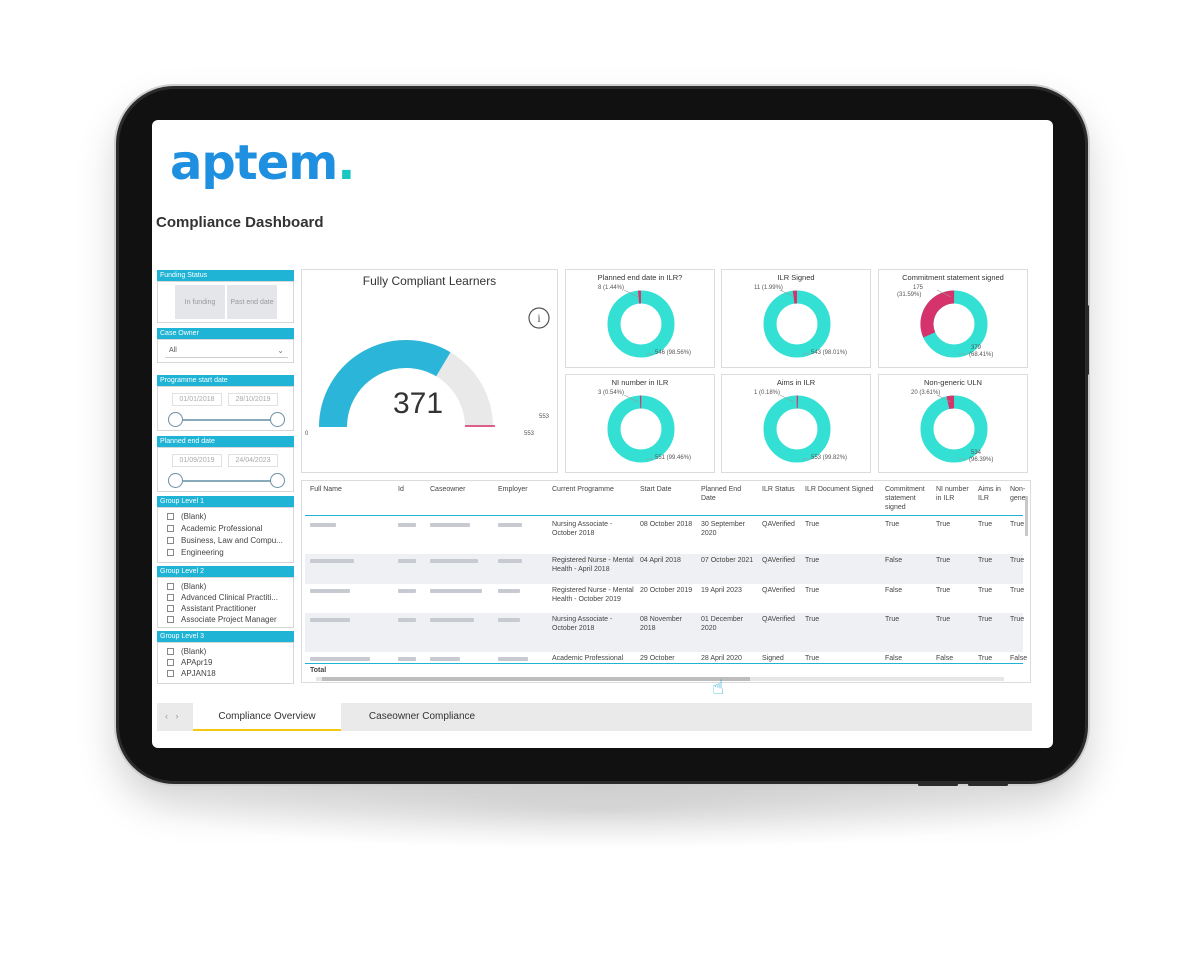  Describe the element at coordinates (326, 489) in the screenshot. I see `column-header: Full Name` at that location.